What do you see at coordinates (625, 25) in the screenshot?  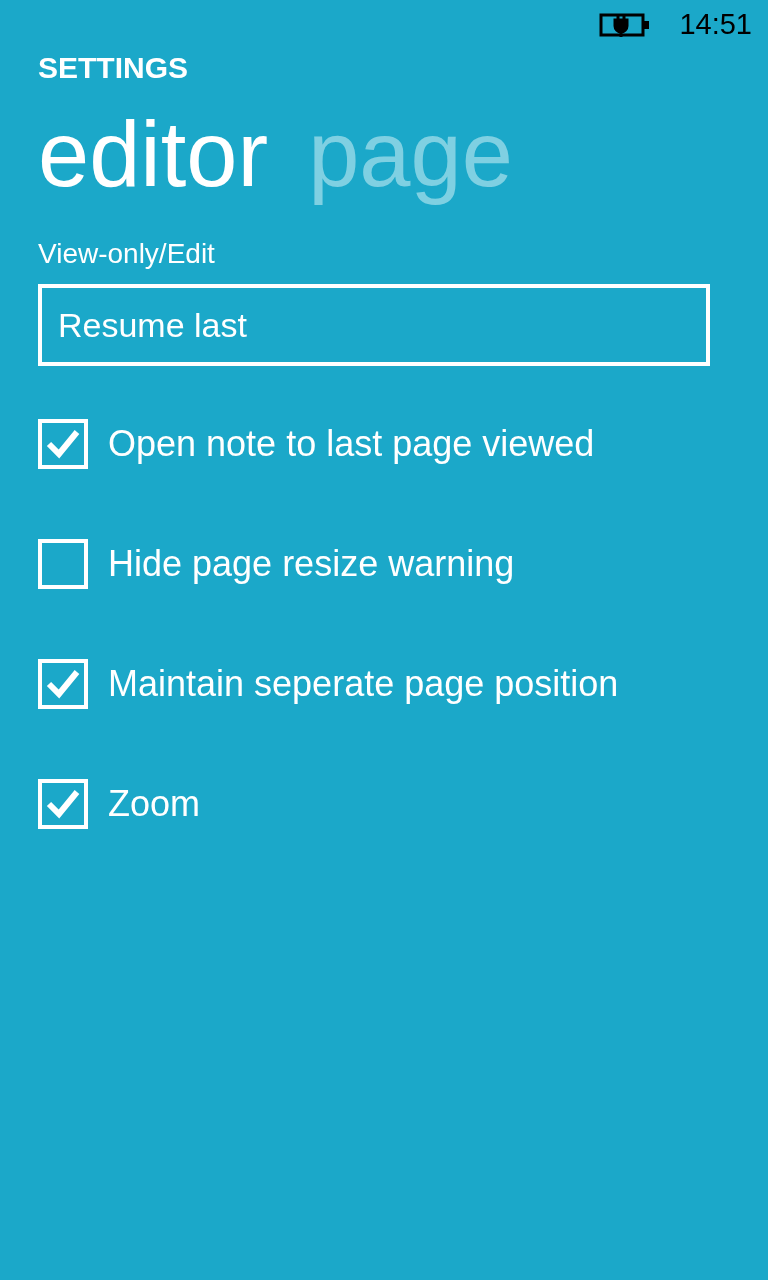 I see `battery-charging-icon` at bounding box center [625, 25].